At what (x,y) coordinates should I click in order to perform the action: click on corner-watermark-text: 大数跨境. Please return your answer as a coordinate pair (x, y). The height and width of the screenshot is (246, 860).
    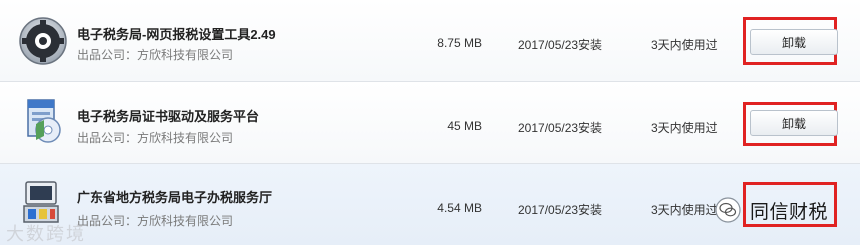
    Looking at the image, I should click on (46, 234).